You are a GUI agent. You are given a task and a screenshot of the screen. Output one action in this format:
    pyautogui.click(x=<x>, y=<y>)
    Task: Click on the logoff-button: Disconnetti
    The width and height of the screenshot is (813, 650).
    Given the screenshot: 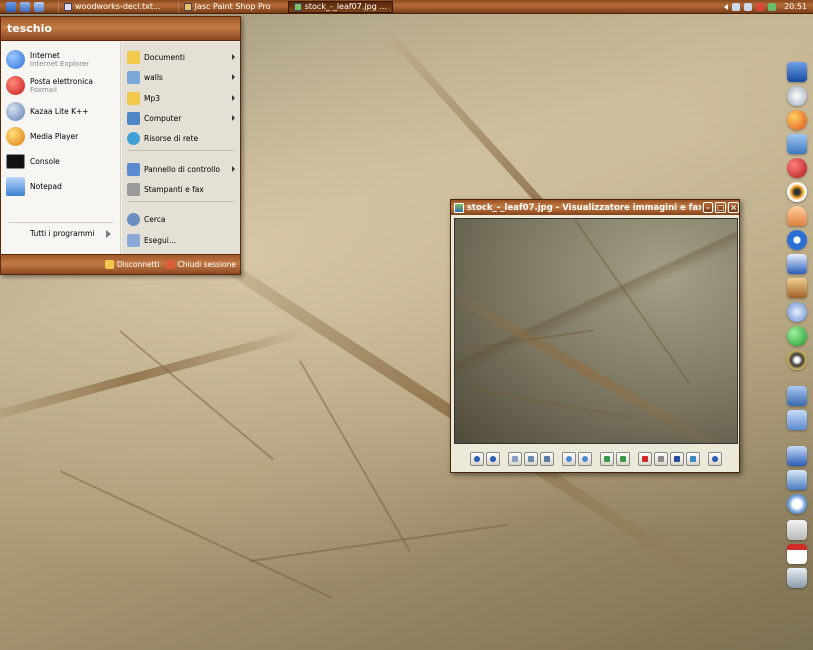 What is the action you would take?
    pyautogui.click(x=132, y=264)
    